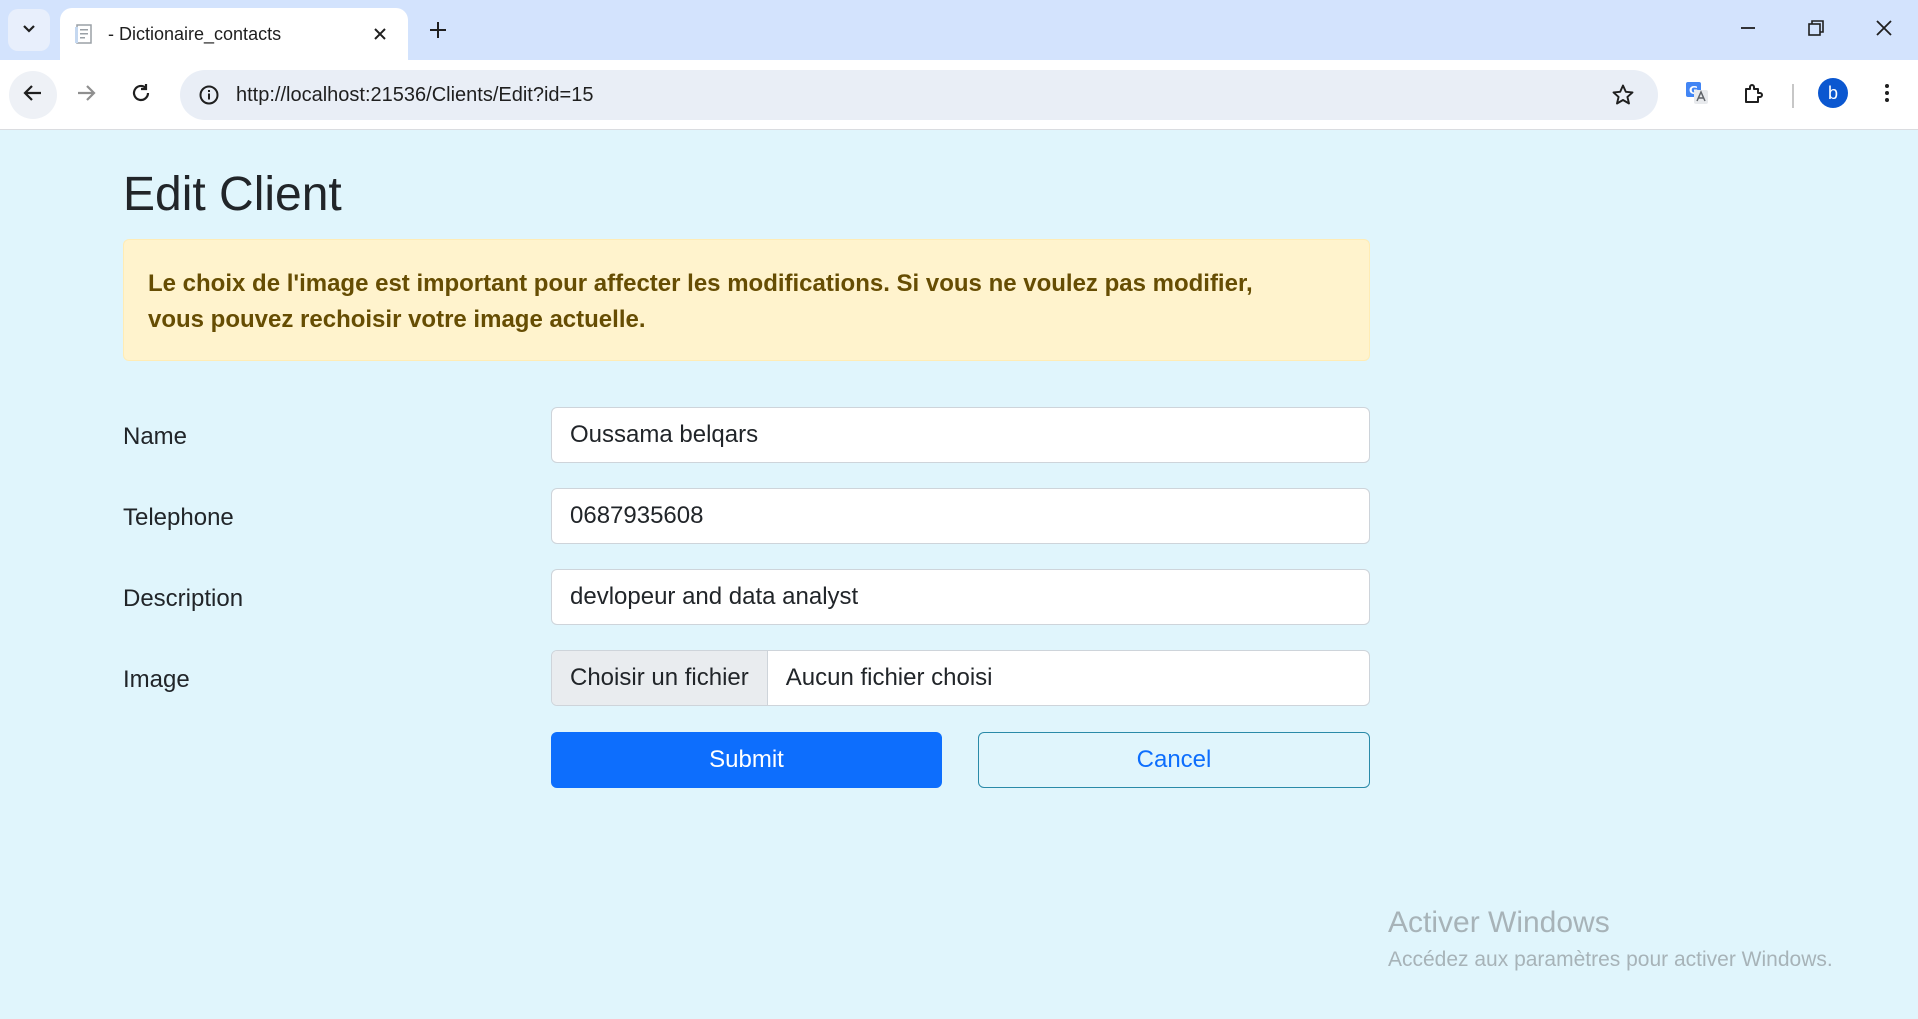 The height and width of the screenshot is (1019, 1918). I want to click on new-tab-button, so click(438, 32).